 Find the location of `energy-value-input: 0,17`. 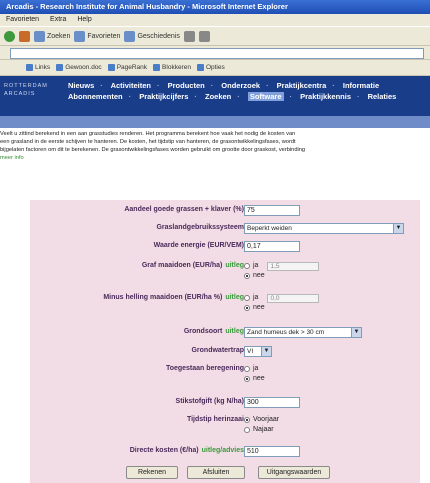

energy-value-input: 0,17 is located at coordinates (272, 246).